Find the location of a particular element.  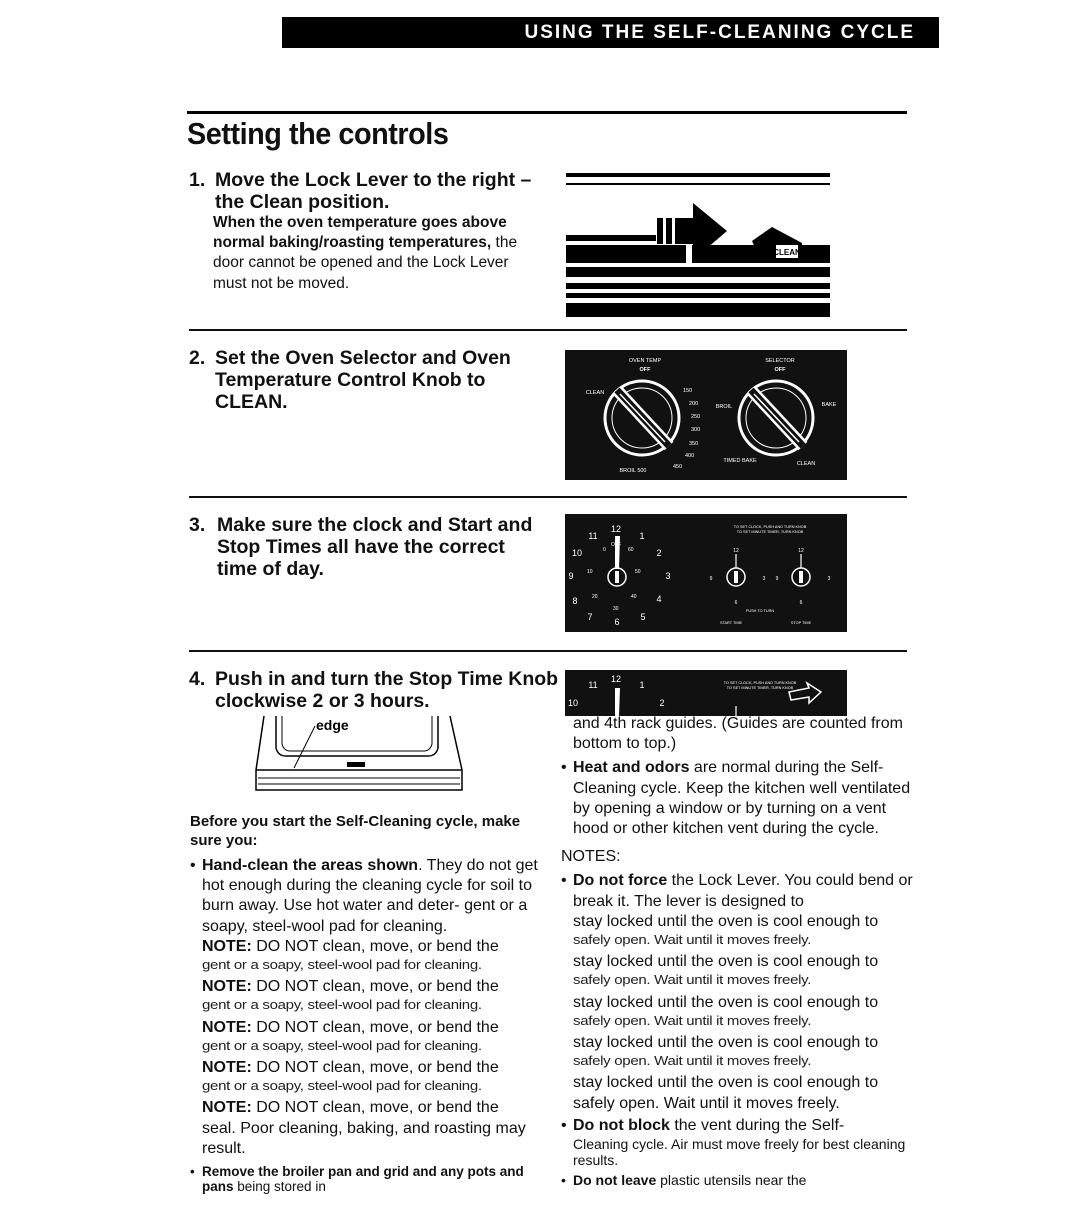

push-to-turn-label: PUSH TO TURN is located at coordinates (760, 611).